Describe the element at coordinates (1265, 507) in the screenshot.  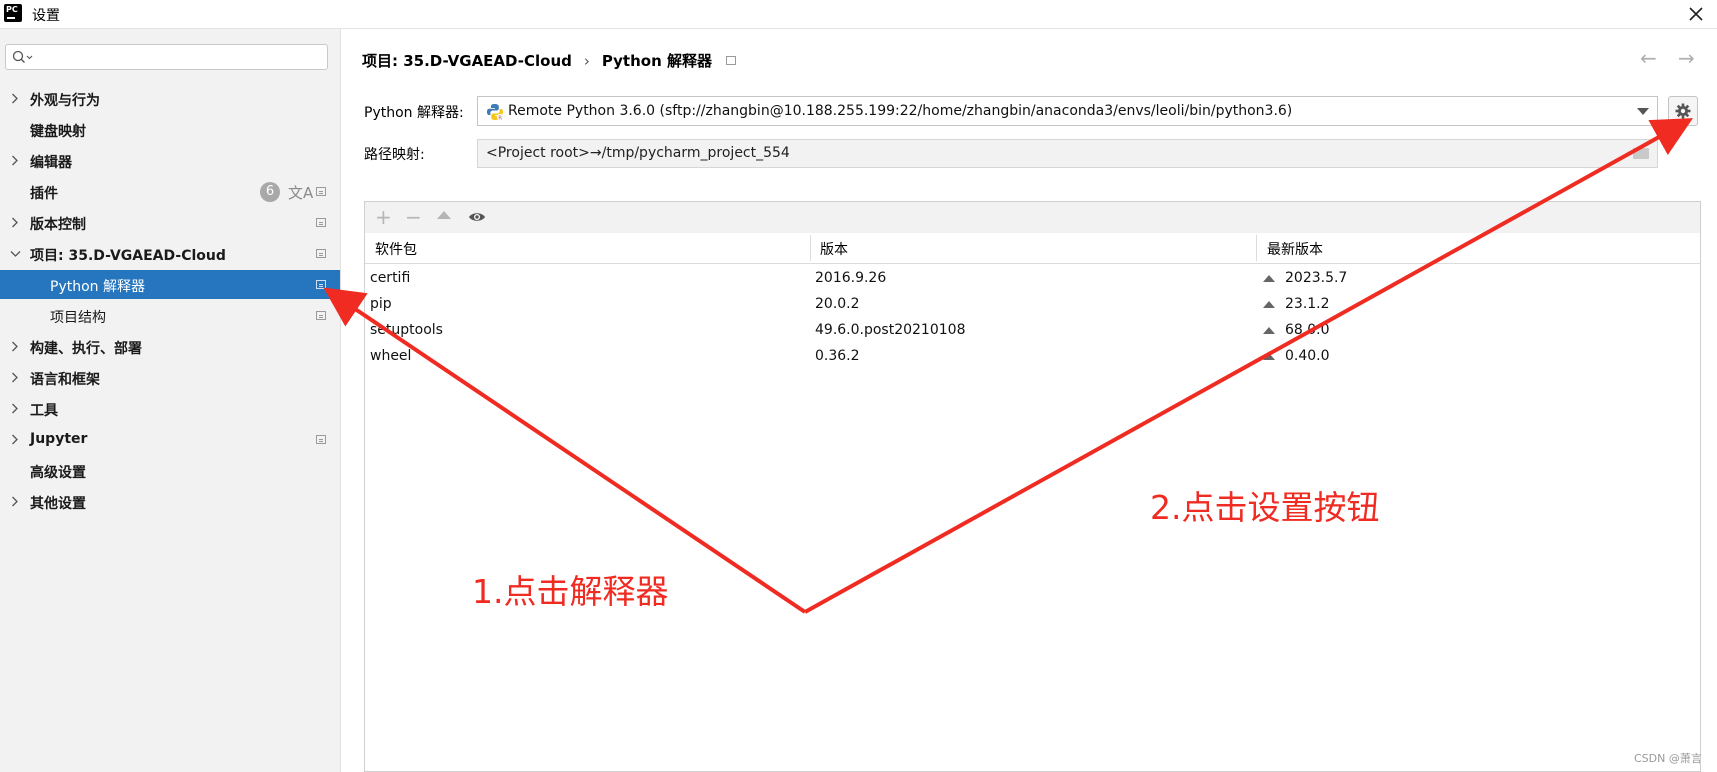
I see `annotation-step-2: 2.点击设置按钮` at that location.